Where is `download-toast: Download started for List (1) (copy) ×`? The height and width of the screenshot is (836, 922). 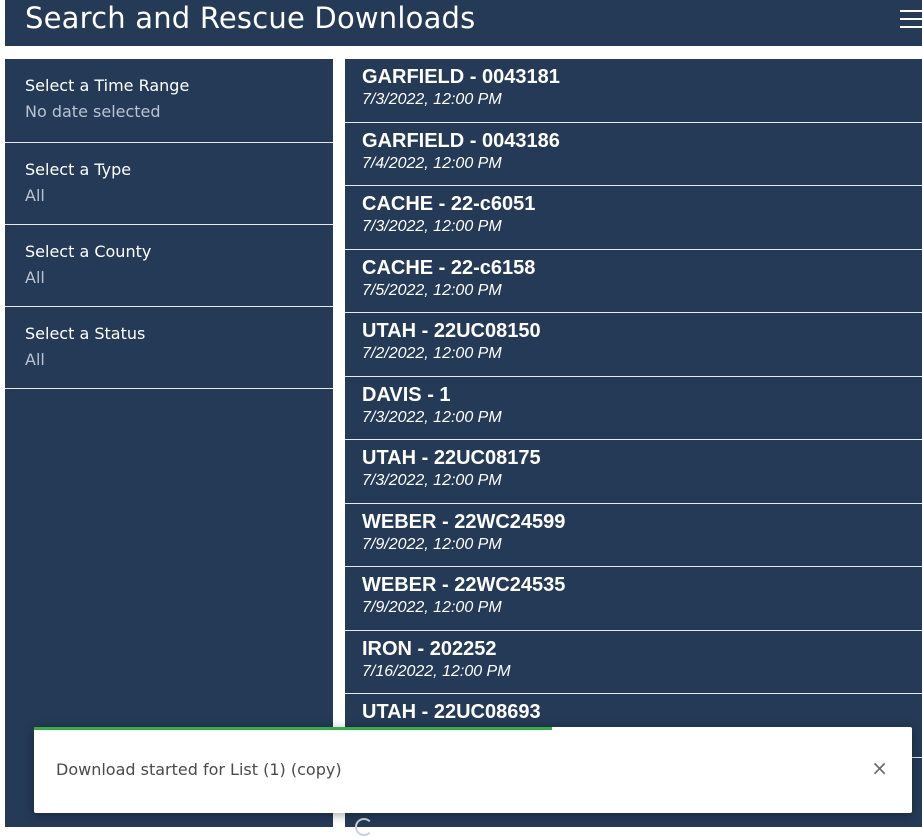 download-toast: Download started for List (1) (copy) × is located at coordinates (473, 770).